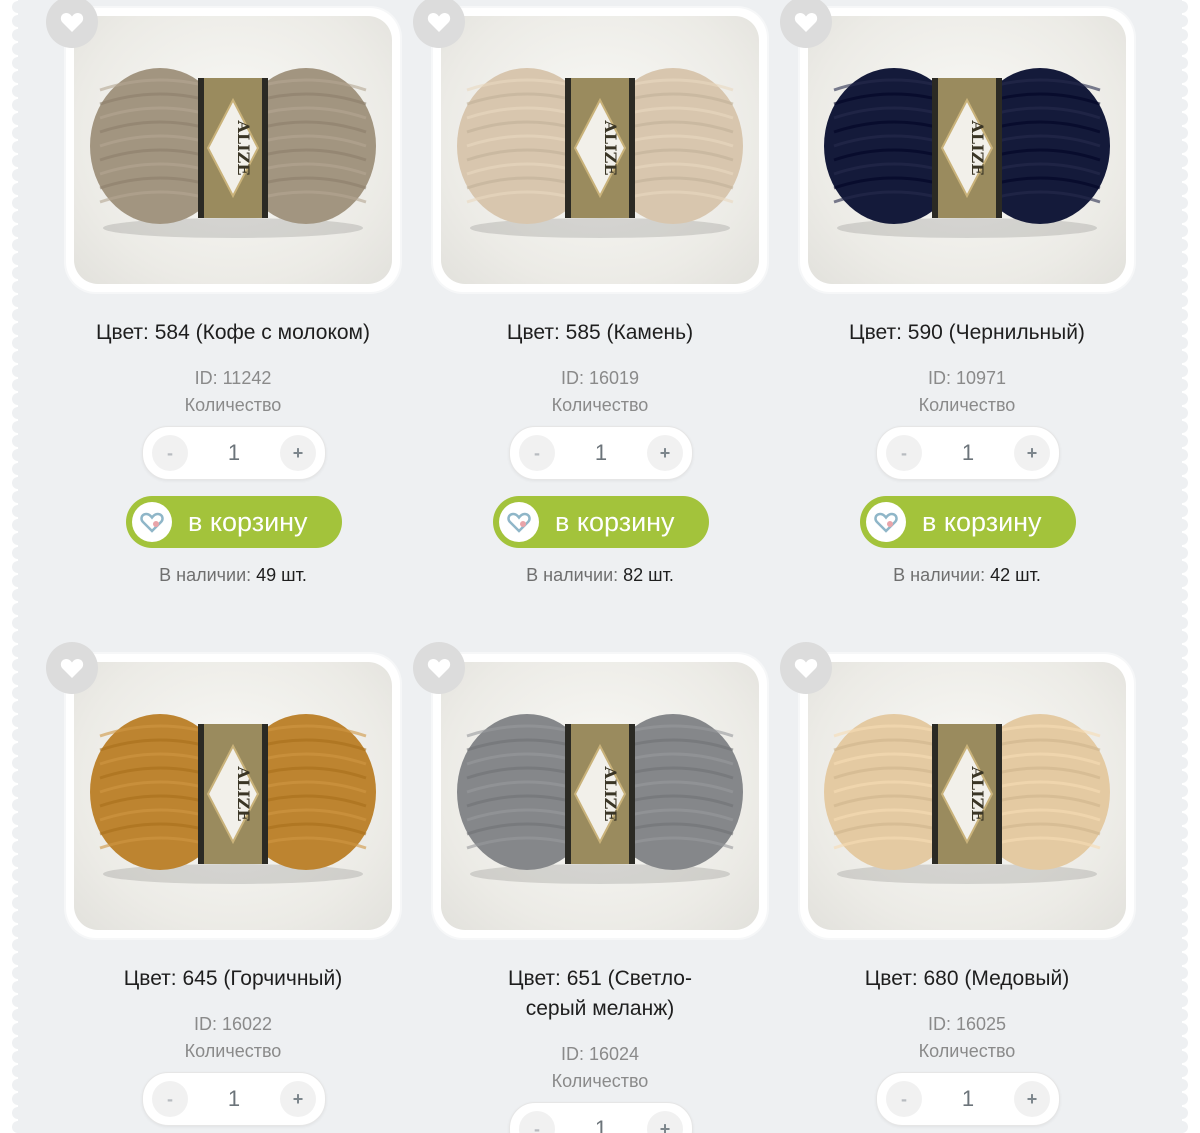 This screenshot has height=1133, width=1200. Describe the element at coordinates (233, 378) in the screenshot. I see `product-id: ID: 11242` at that location.